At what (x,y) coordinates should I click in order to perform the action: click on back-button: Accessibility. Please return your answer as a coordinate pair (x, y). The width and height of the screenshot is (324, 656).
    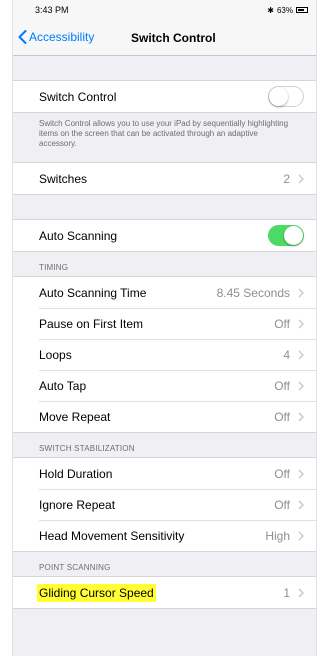
    Looking at the image, I should click on (53, 37).